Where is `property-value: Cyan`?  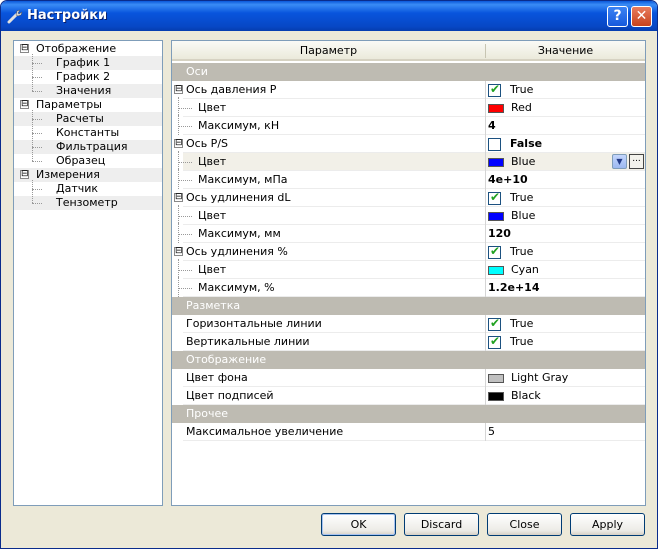
property-value: Cyan is located at coordinates (525, 269).